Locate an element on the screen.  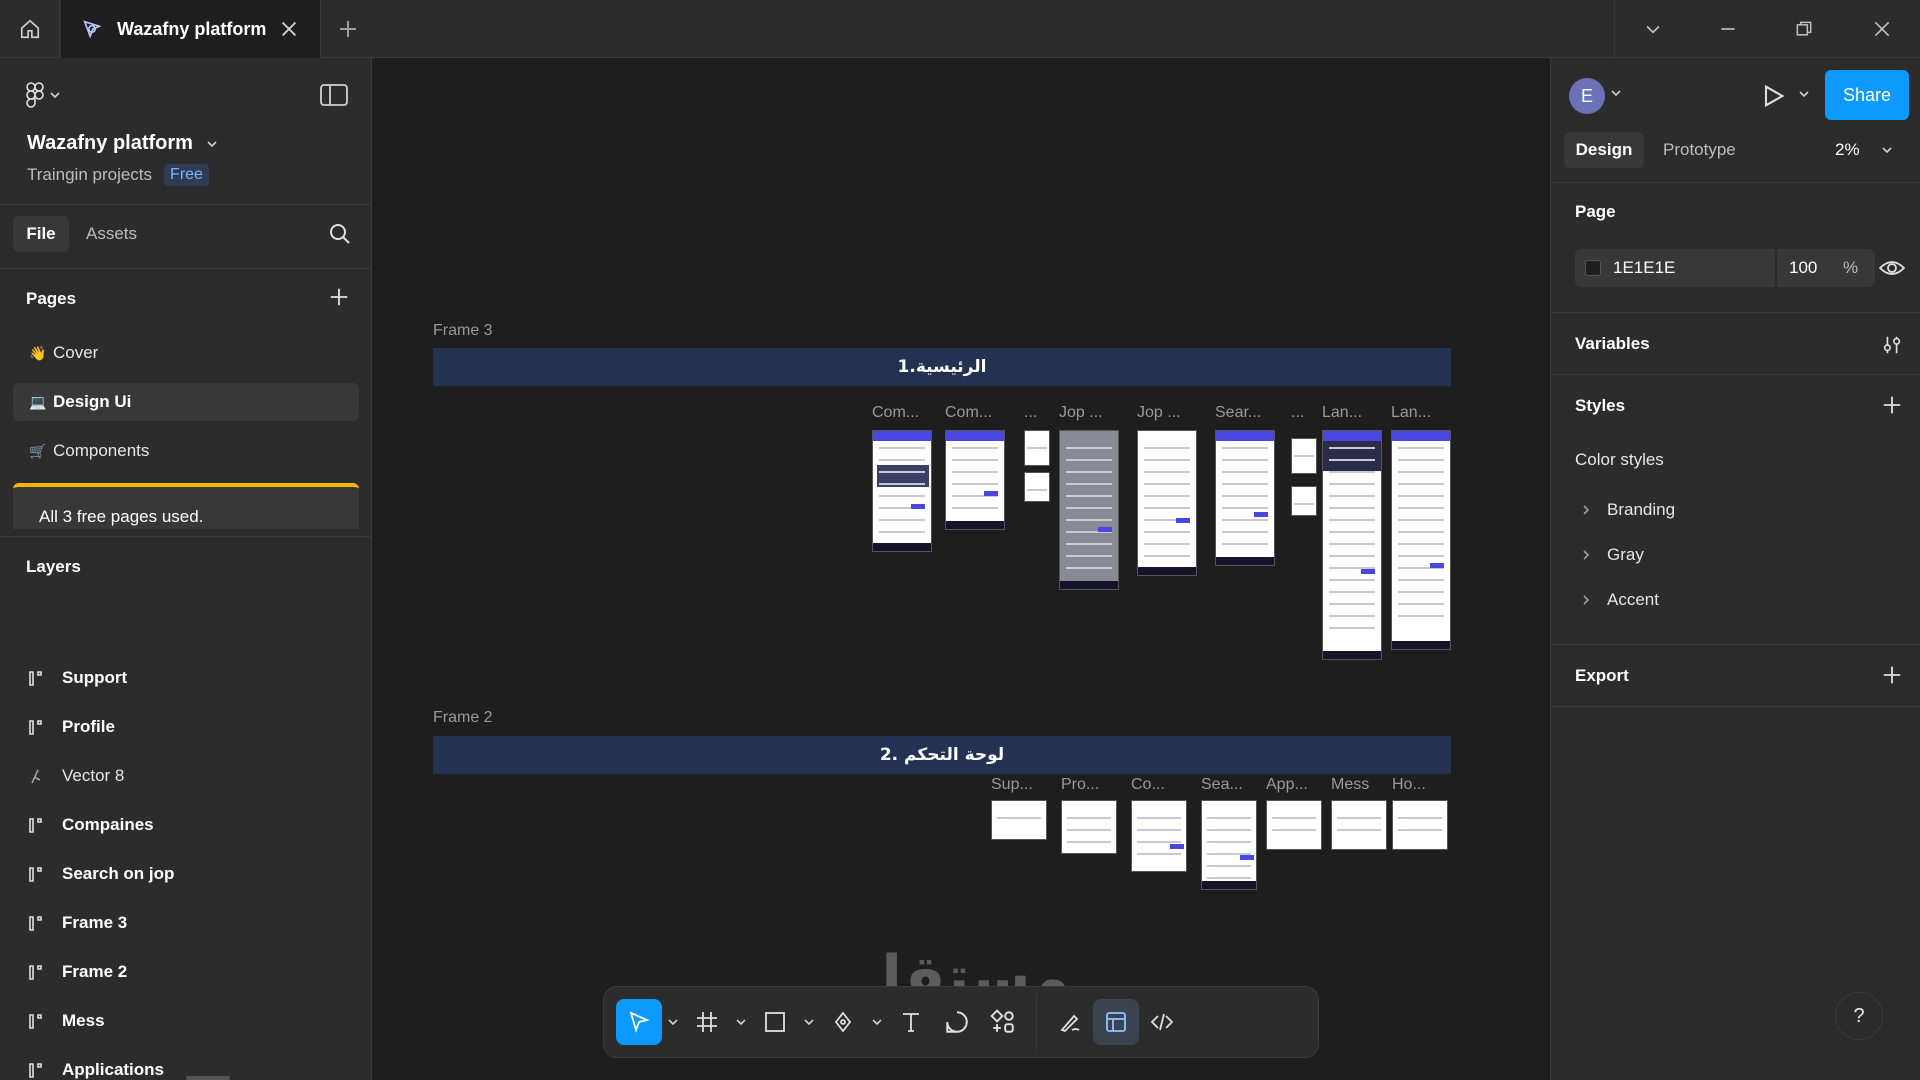
rectangle-tool is located at coordinates (775, 1022).